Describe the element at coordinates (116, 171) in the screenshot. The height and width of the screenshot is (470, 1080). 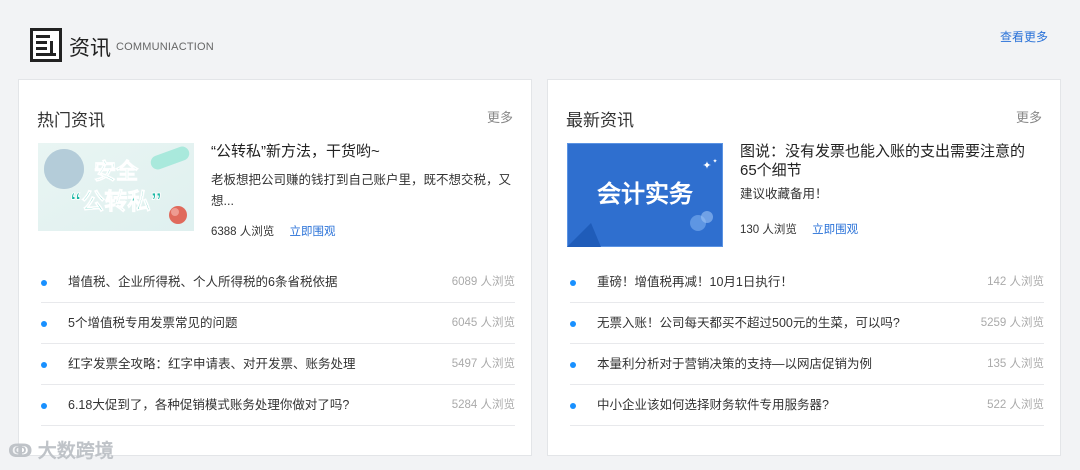
I see `feature-image-line1: 安全` at that location.